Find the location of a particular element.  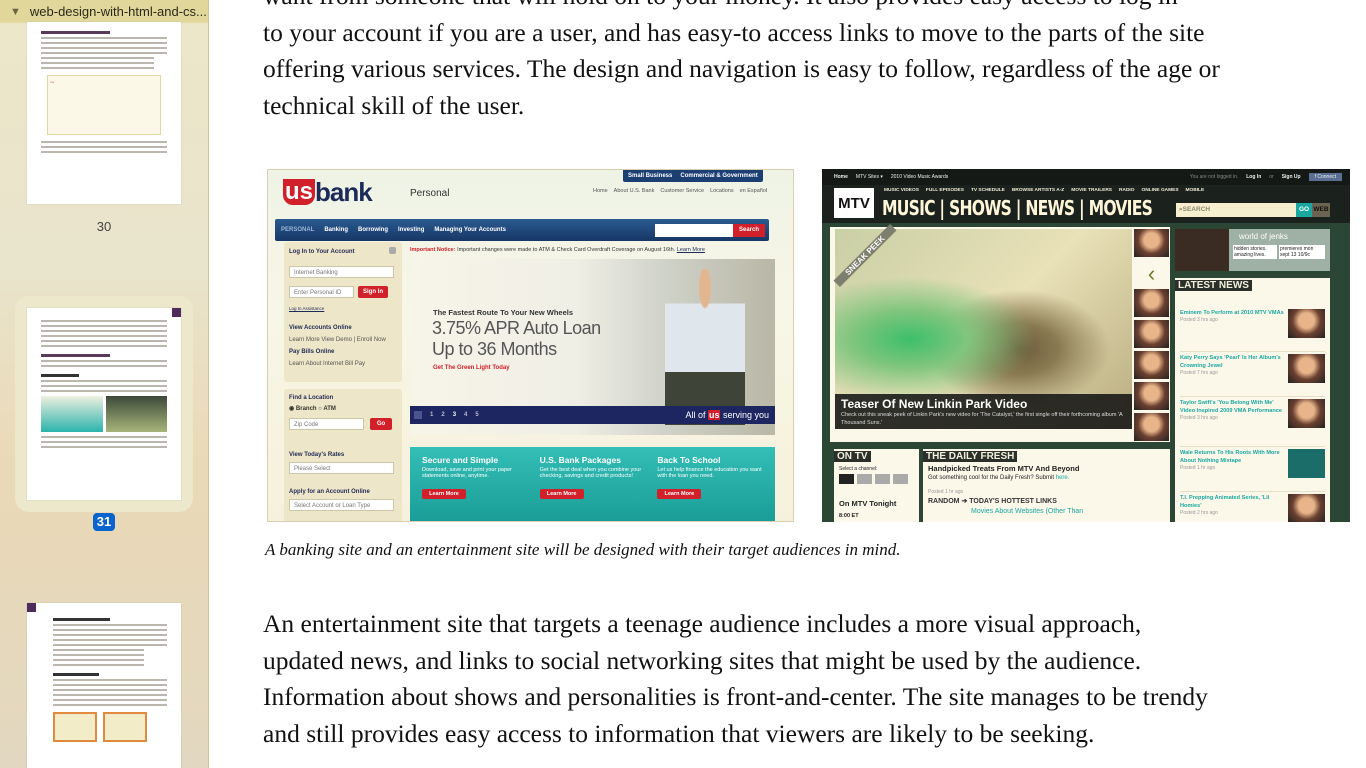

hero-headline-2: Up to 36 Months is located at coordinates (494, 349).